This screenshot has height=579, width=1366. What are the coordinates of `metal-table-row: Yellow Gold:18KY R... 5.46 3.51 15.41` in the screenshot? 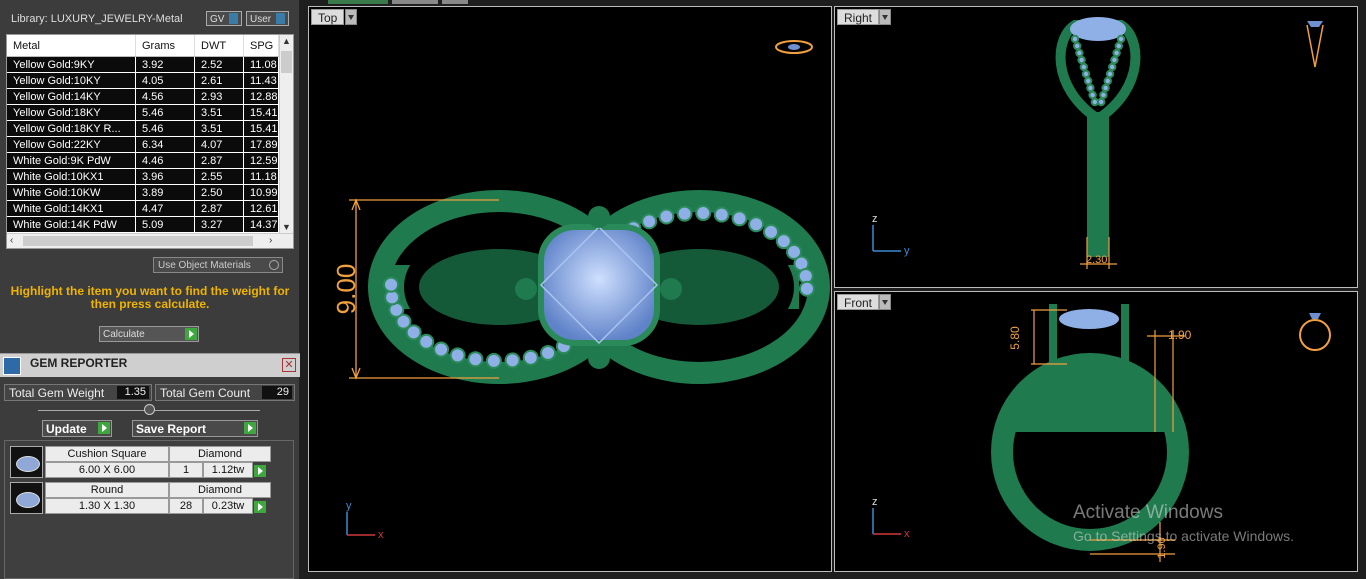 It's located at (150, 129).